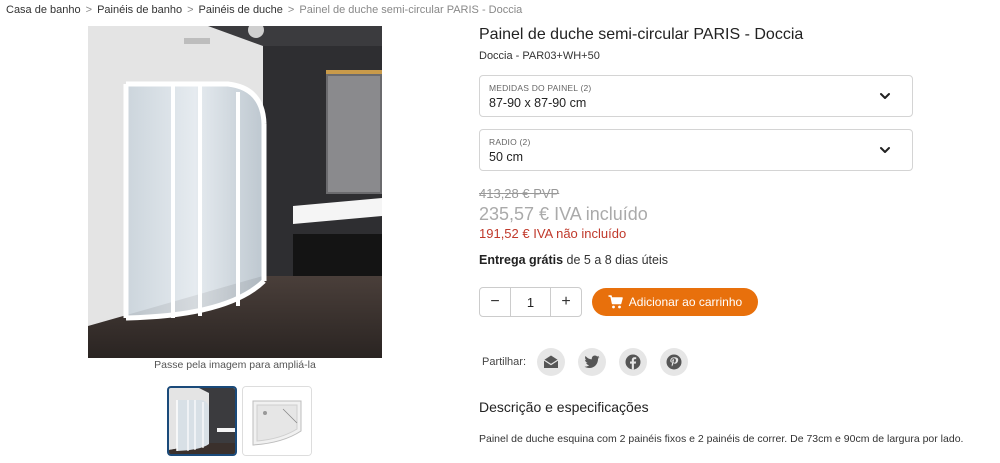 The width and height of the screenshot is (1000, 463). Describe the element at coordinates (521, 260) in the screenshot. I see `delivery-free-label: Entrega grátis` at that location.